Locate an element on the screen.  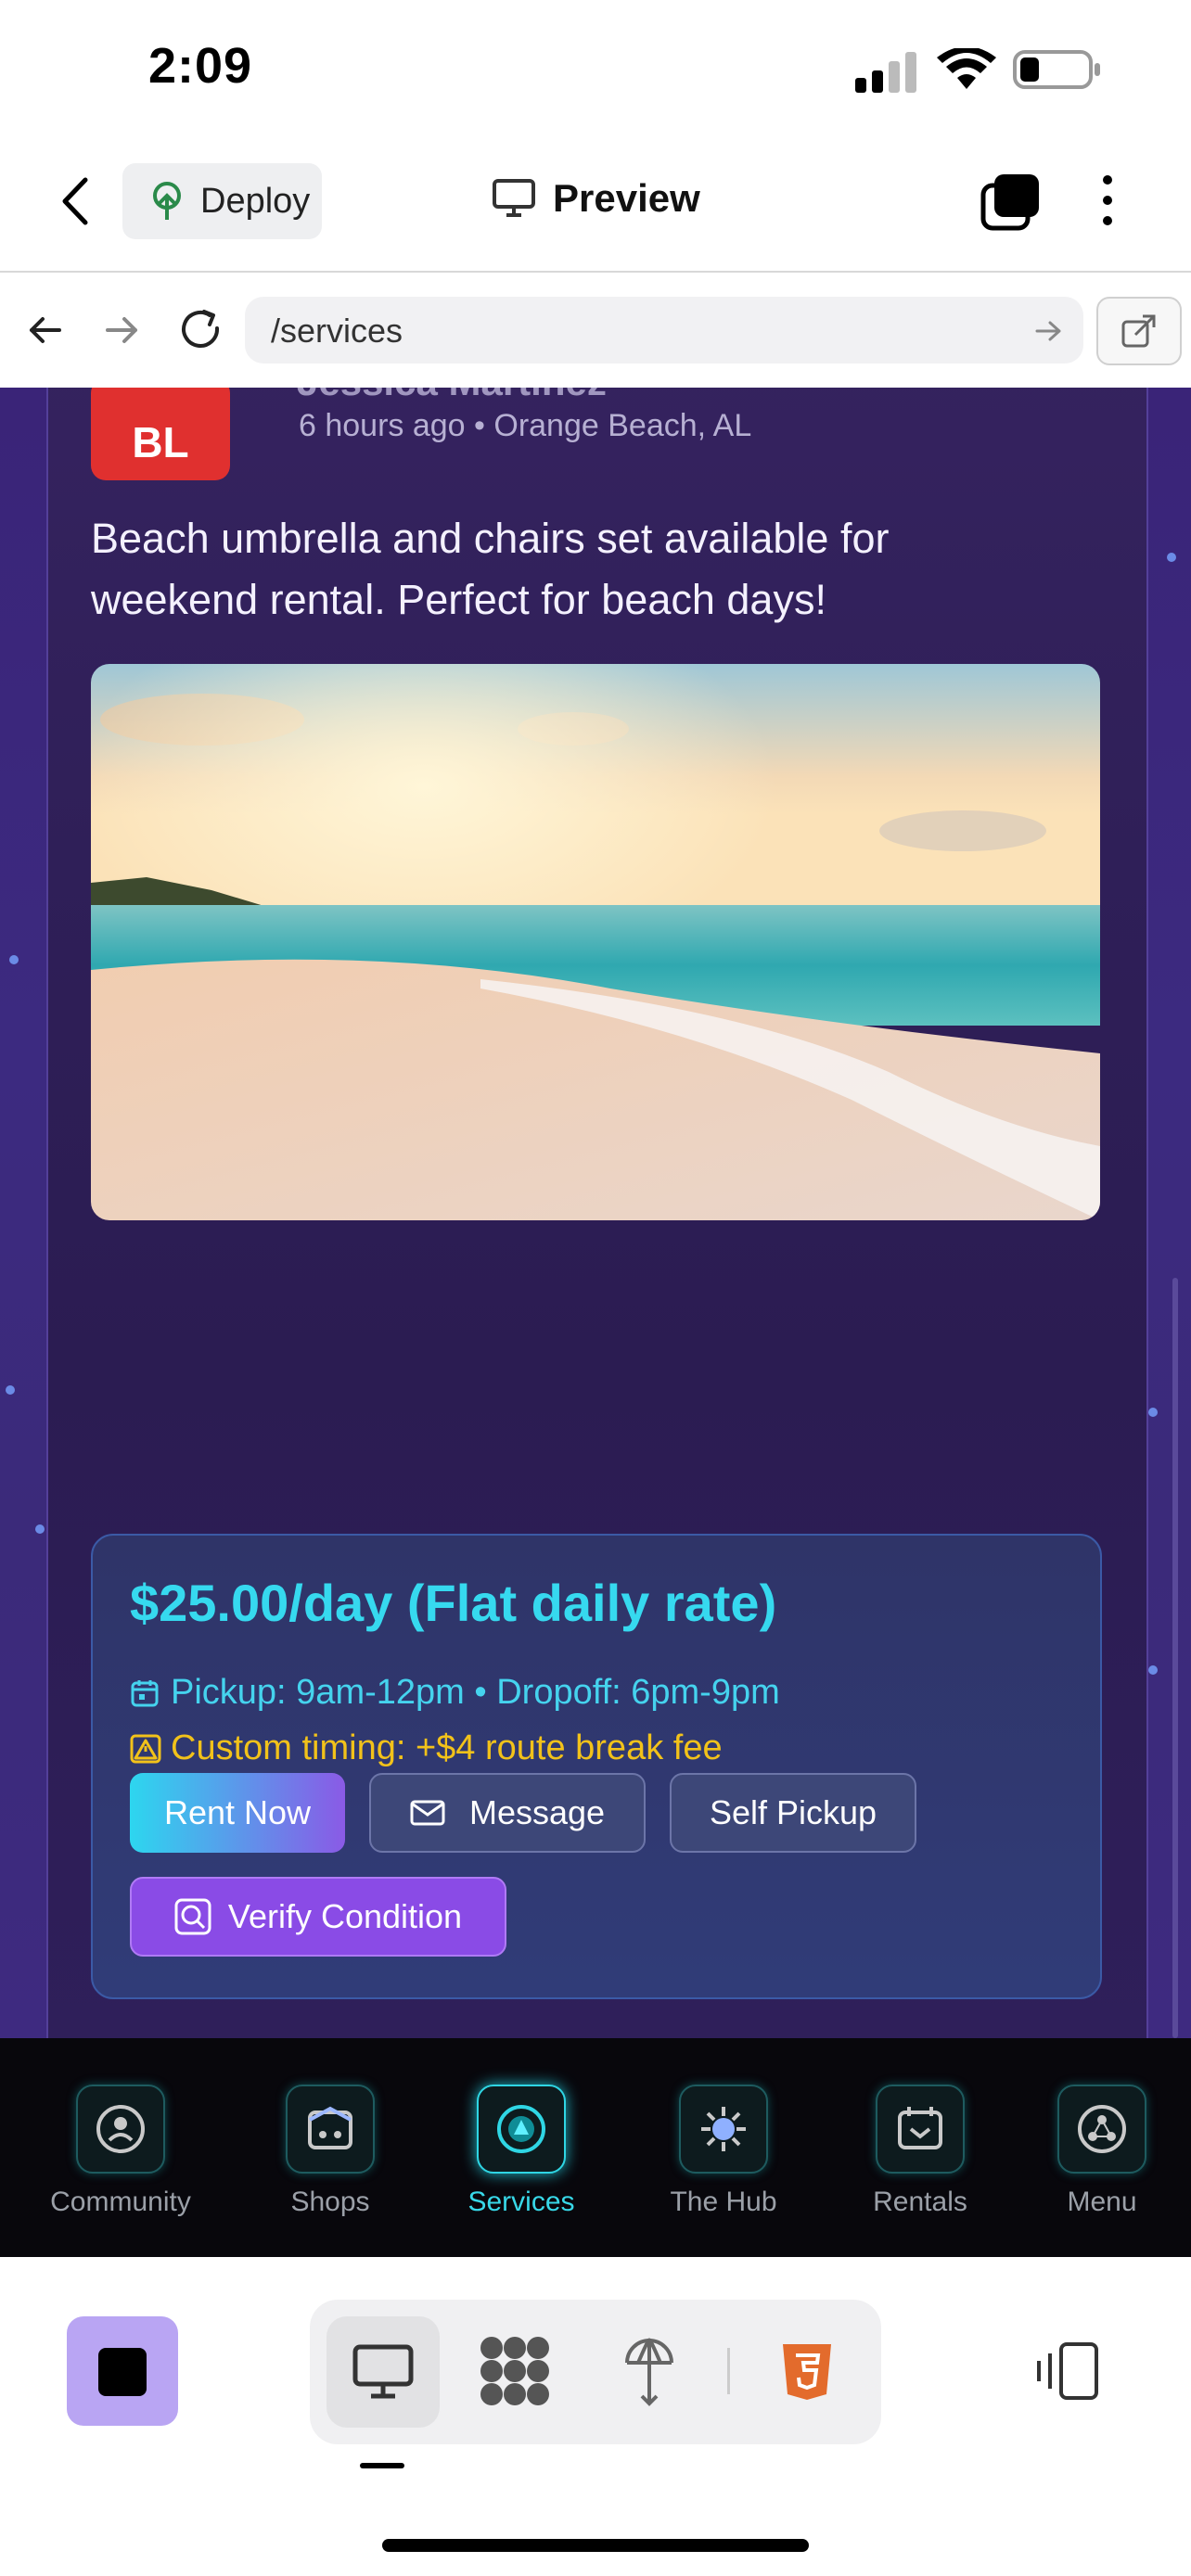
deploy-label: Deploy is located at coordinates (255, 201).